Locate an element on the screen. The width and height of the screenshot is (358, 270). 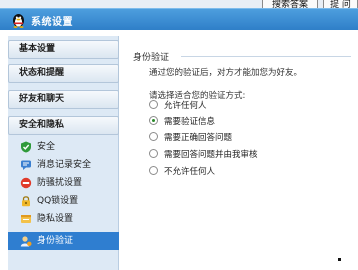
sidebar-item-label: 消息记录安全 is located at coordinates (64, 165).